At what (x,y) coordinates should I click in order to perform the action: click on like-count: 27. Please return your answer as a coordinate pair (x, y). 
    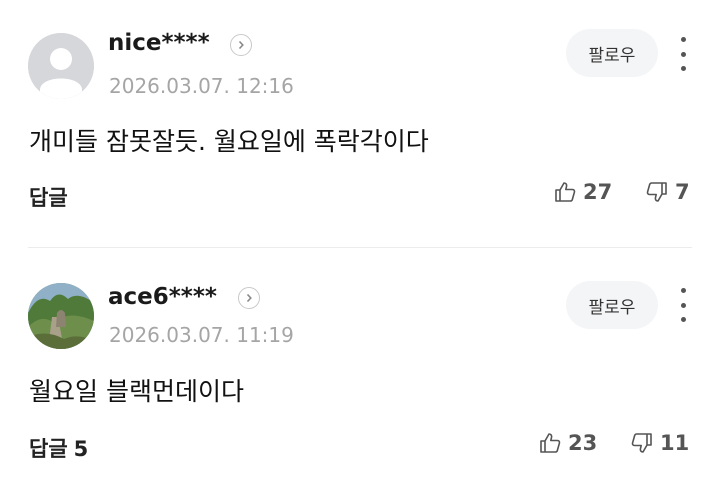
    Looking at the image, I should click on (598, 192).